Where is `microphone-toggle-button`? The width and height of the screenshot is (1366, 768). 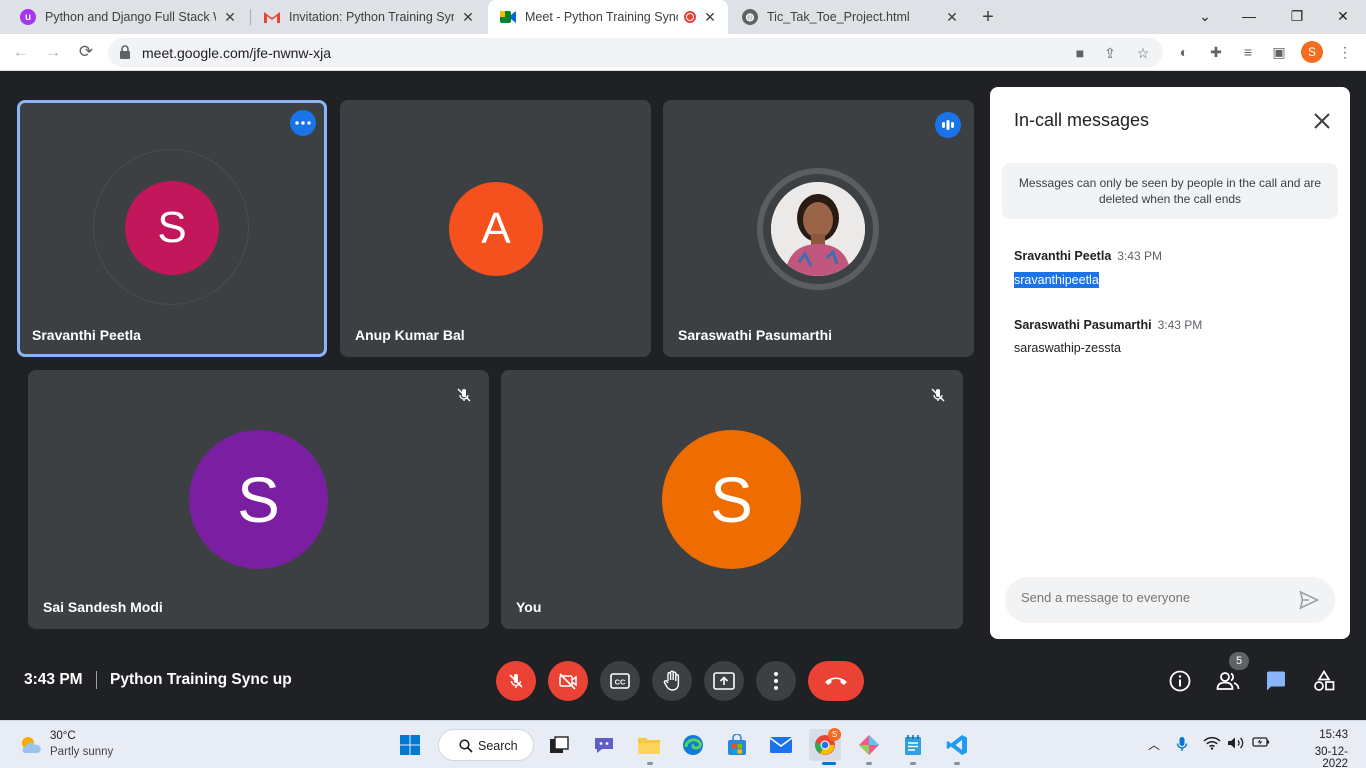
microphone-toggle-button is located at coordinates (516, 681).